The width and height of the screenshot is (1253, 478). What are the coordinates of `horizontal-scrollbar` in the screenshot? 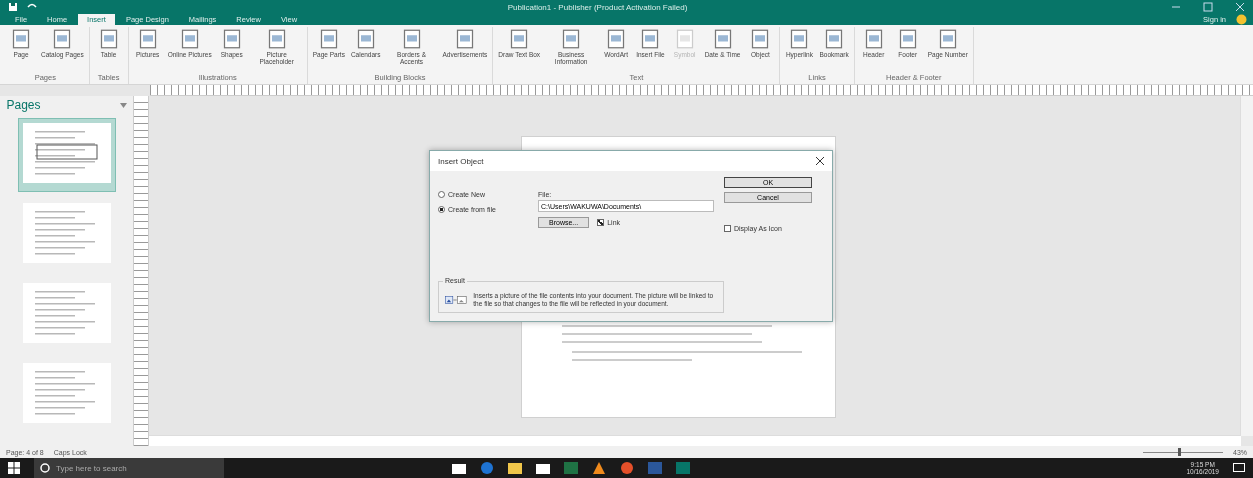 It's located at (695, 440).